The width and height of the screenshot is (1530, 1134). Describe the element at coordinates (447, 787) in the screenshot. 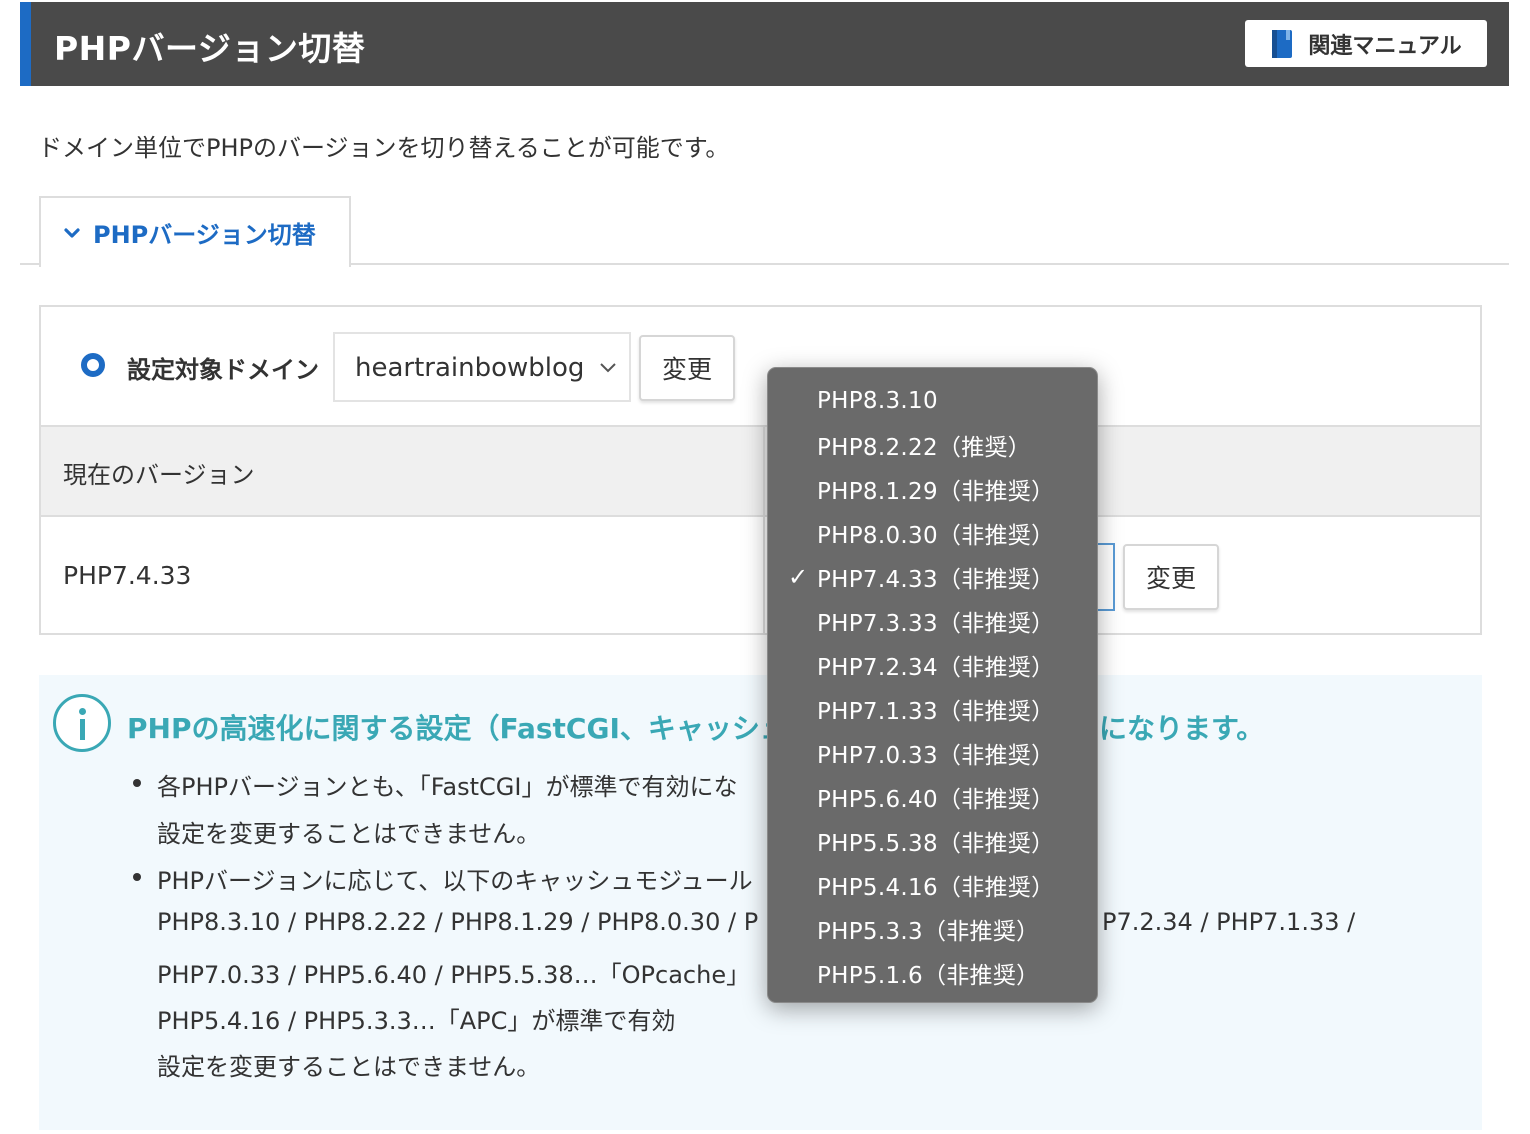

I see `info-line: 各PHPバージョンとも、「FastCGI」が標準で有効にな` at that location.